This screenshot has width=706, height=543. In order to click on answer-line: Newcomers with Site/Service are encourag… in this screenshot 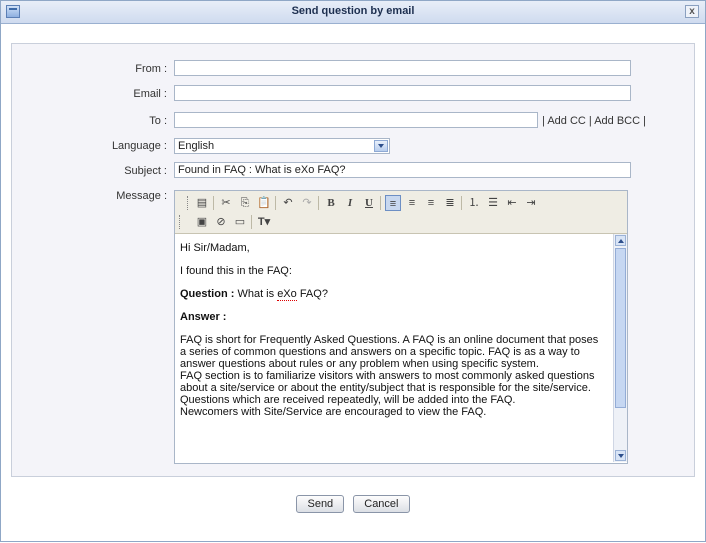, I will do `click(333, 412)`.